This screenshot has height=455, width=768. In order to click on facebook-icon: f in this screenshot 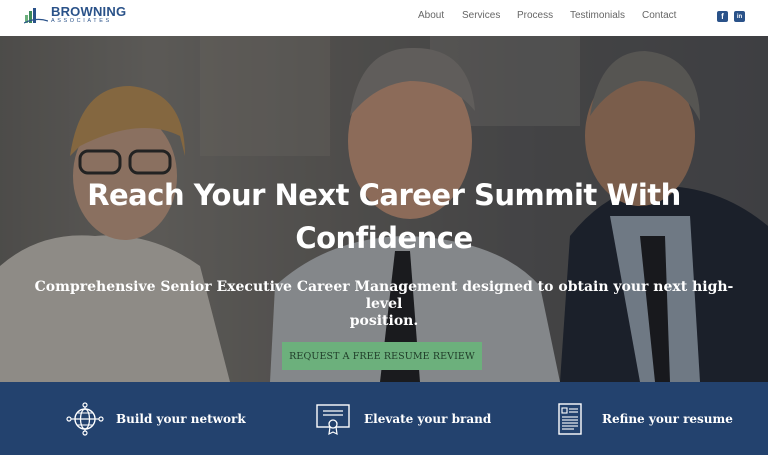, I will do `click(722, 16)`.